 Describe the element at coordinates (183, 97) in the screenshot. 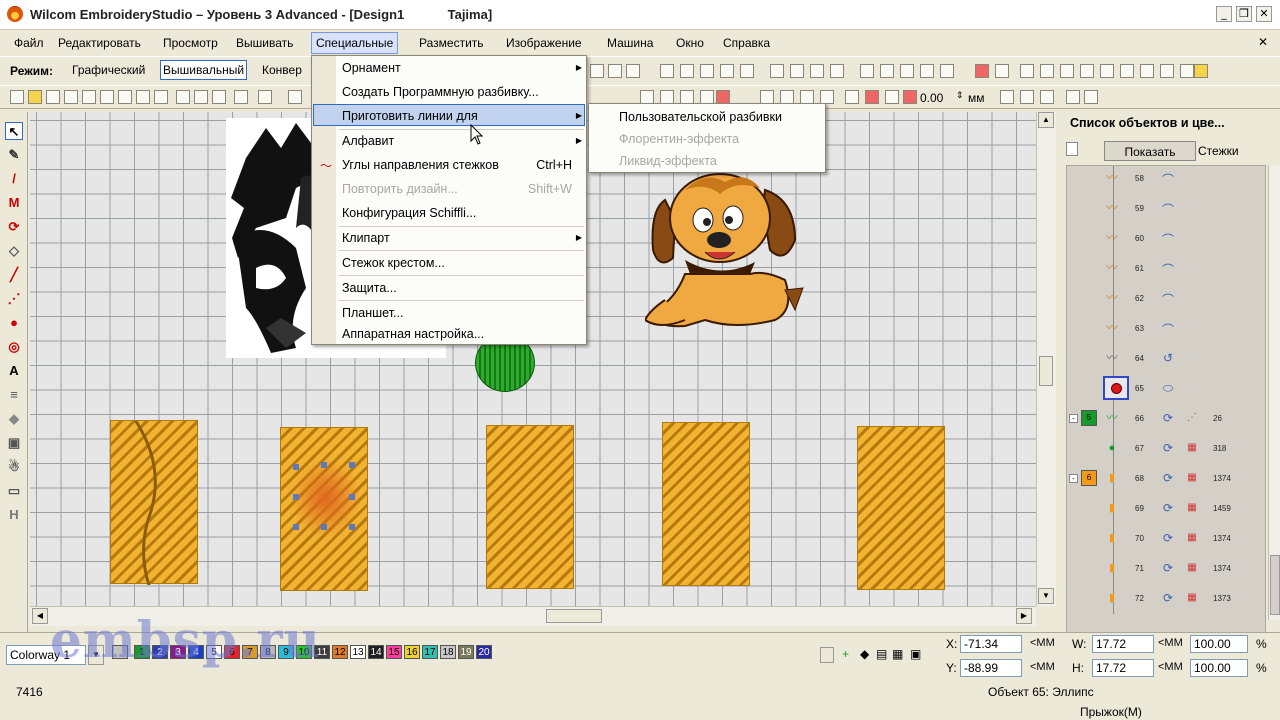

I see `cut-icon` at that location.